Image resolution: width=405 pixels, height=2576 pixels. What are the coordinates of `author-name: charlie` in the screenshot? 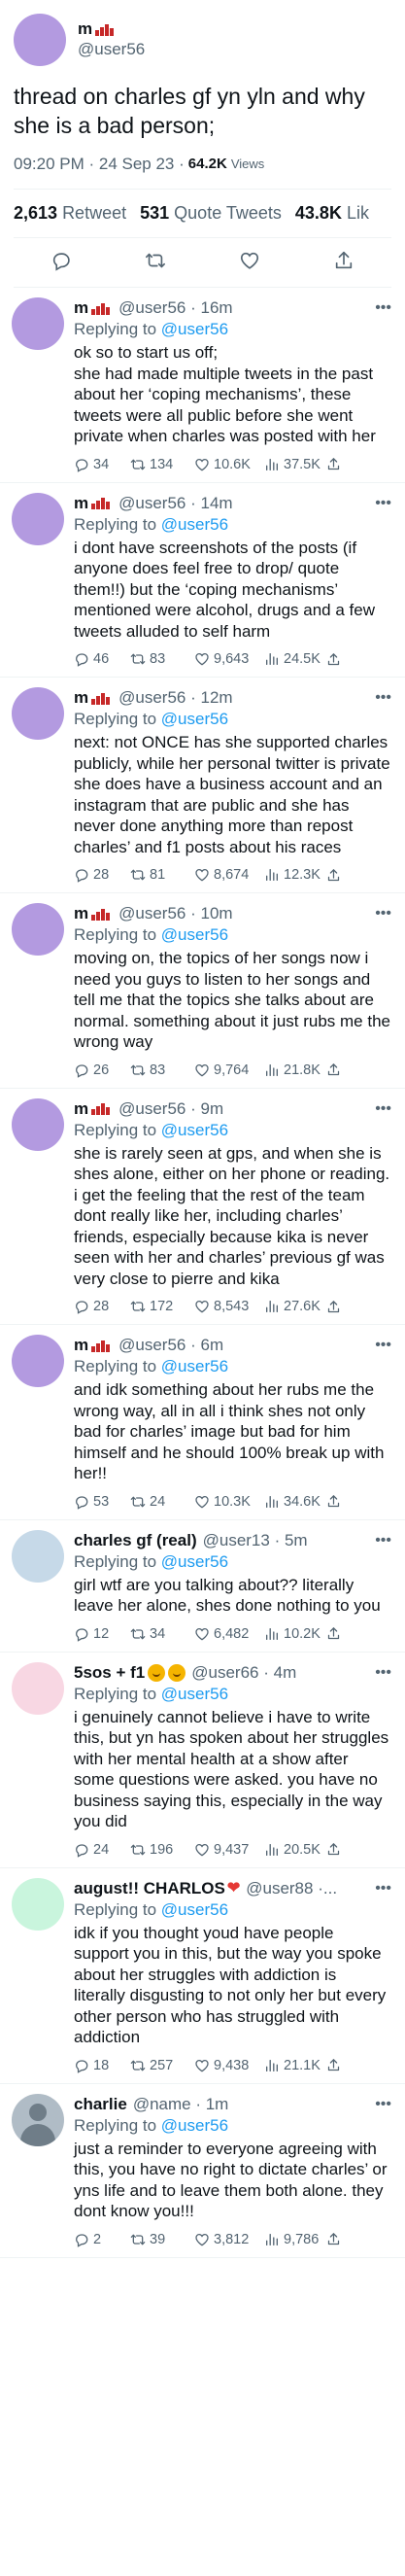 It's located at (100, 2105).